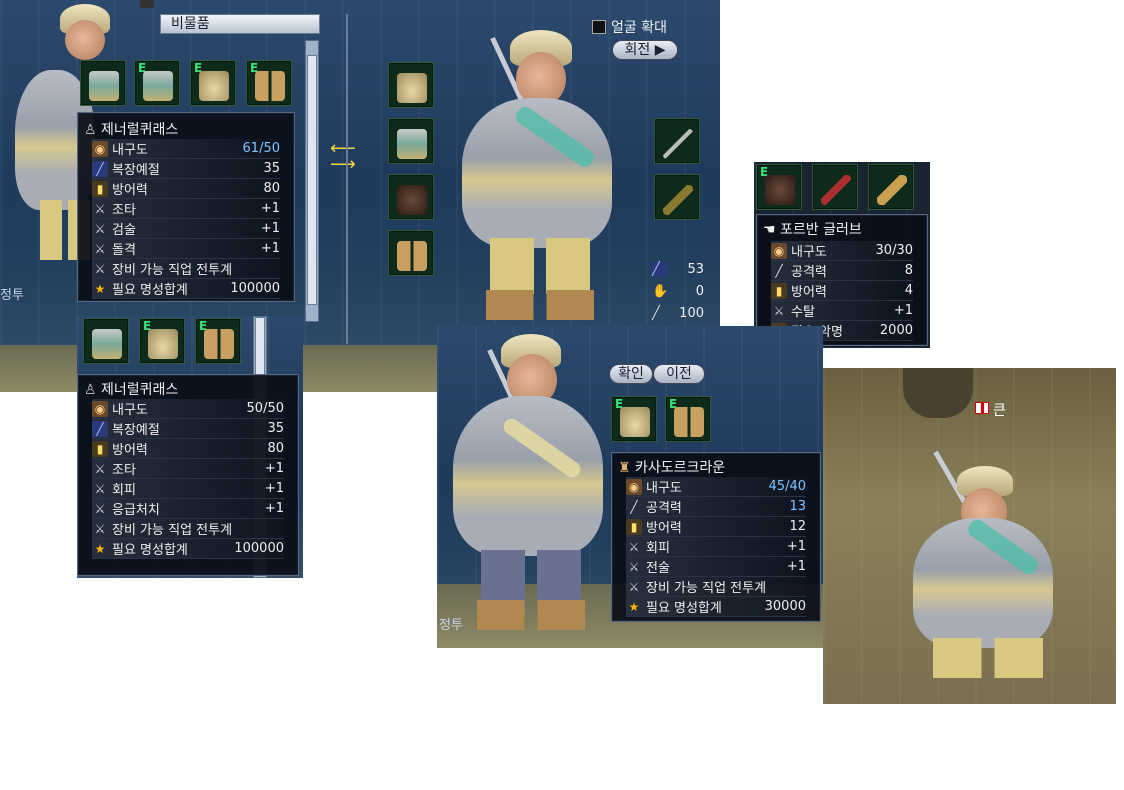 The width and height of the screenshot is (1124, 790). What do you see at coordinates (677, 141) in the screenshot?
I see `equip-slot-weapon` at bounding box center [677, 141].